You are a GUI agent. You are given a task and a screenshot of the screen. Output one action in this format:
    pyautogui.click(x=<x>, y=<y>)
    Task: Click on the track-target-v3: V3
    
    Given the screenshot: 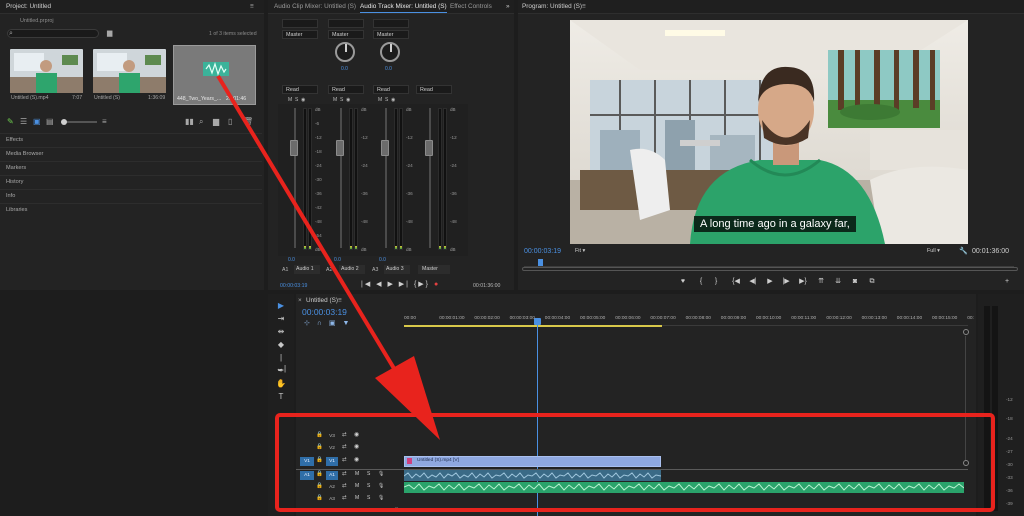 What is the action you would take?
    pyautogui.click(x=332, y=436)
    